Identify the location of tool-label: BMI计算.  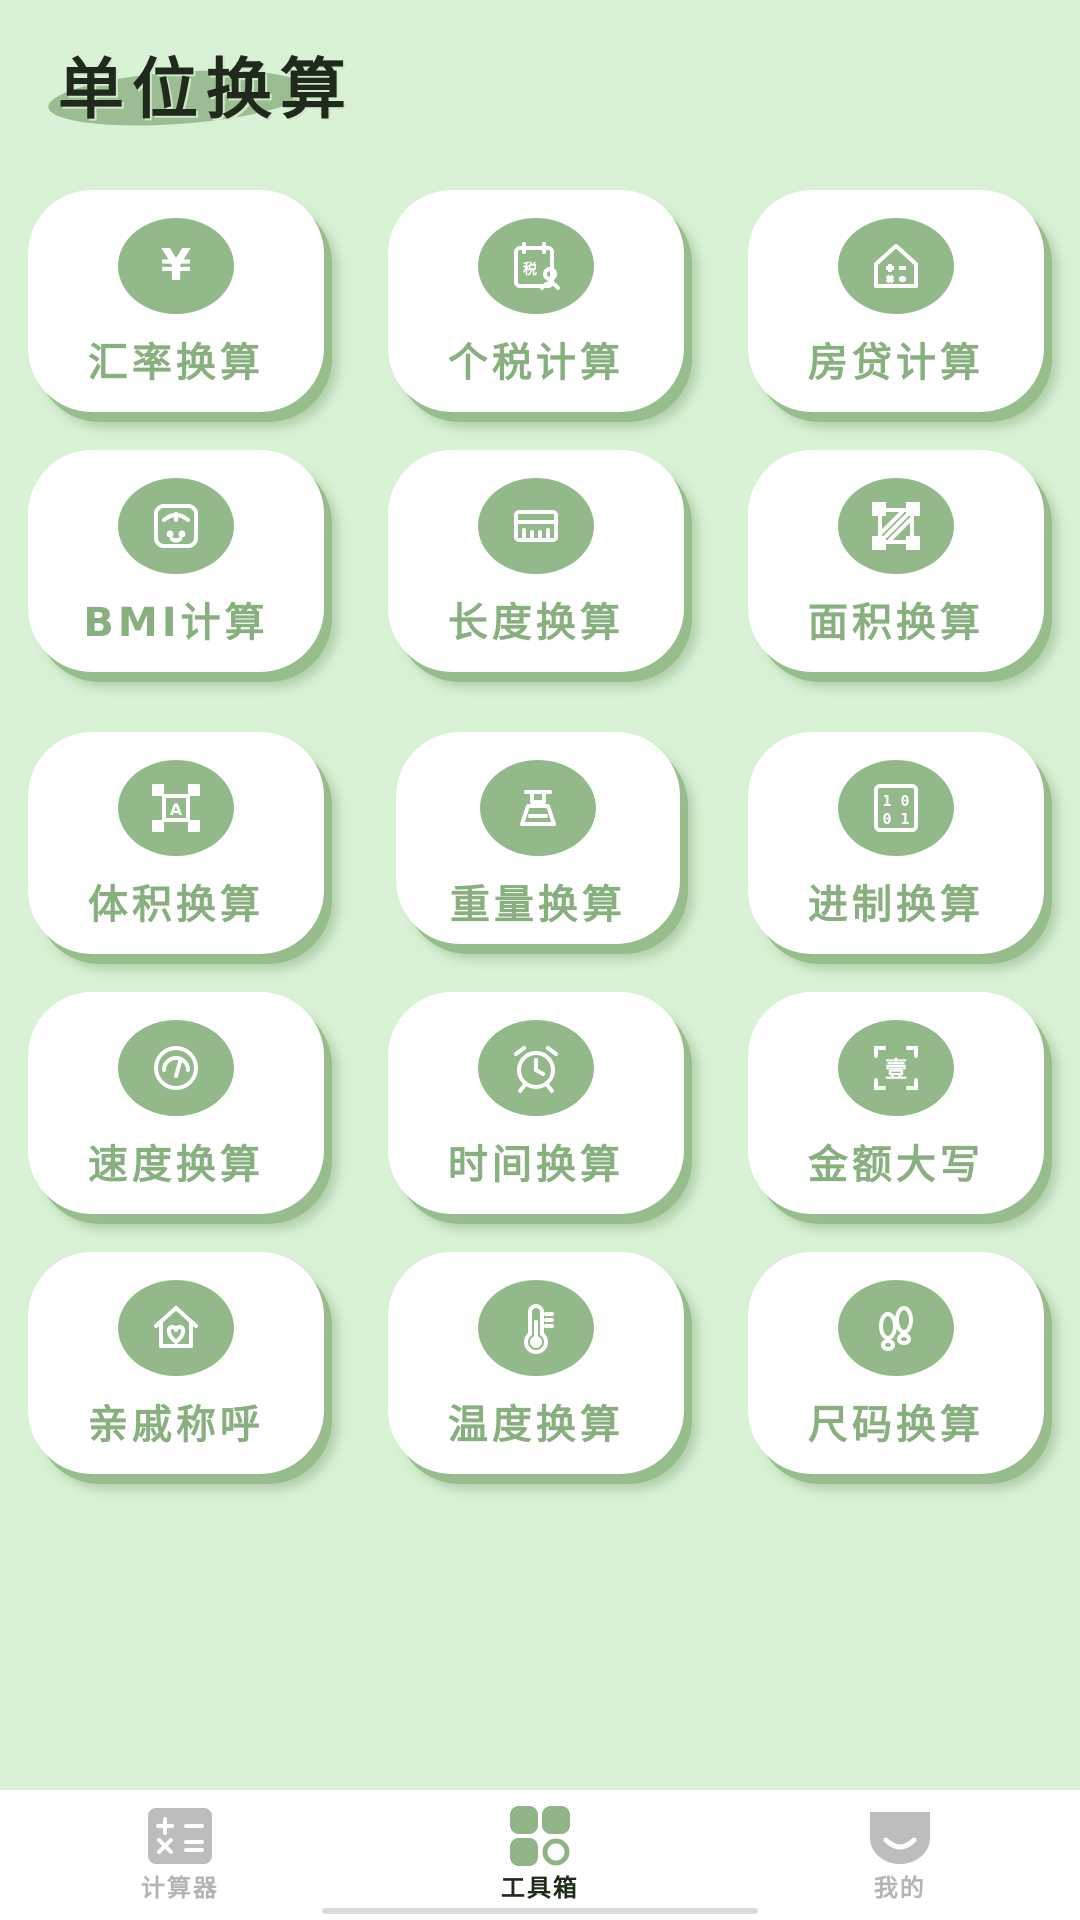
(176, 623).